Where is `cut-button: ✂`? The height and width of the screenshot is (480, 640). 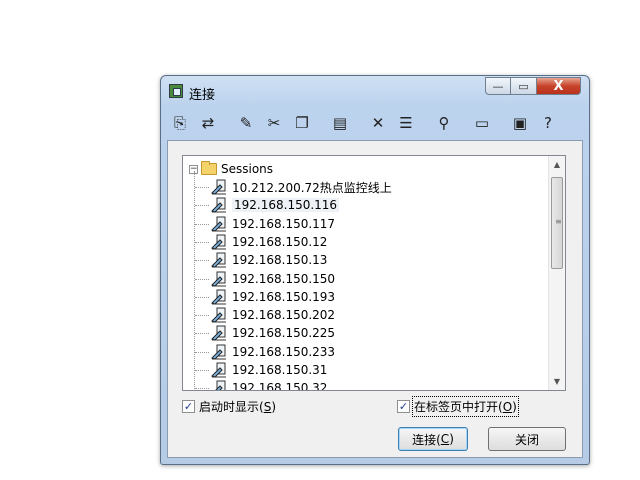
cut-button: ✂ is located at coordinates (274, 123).